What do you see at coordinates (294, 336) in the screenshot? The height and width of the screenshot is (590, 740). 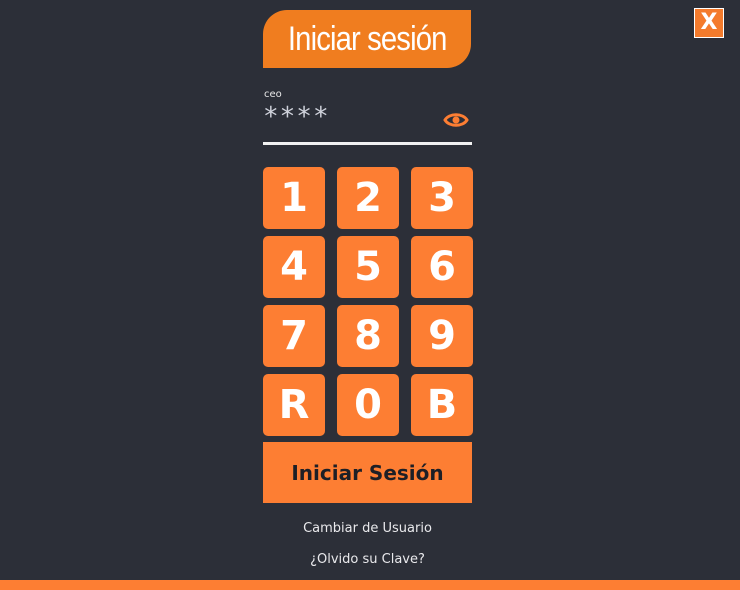 I see `key-7: 7` at bounding box center [294, 336].